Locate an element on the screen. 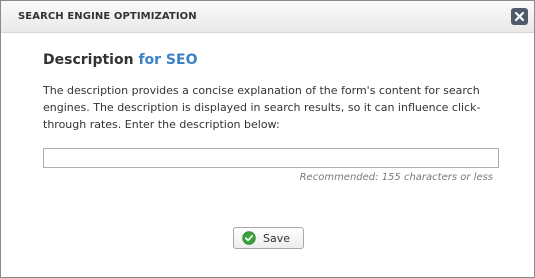 The width and height of the screenshot is (535, 278). save-button: Save is located at coordinates (268, 238).